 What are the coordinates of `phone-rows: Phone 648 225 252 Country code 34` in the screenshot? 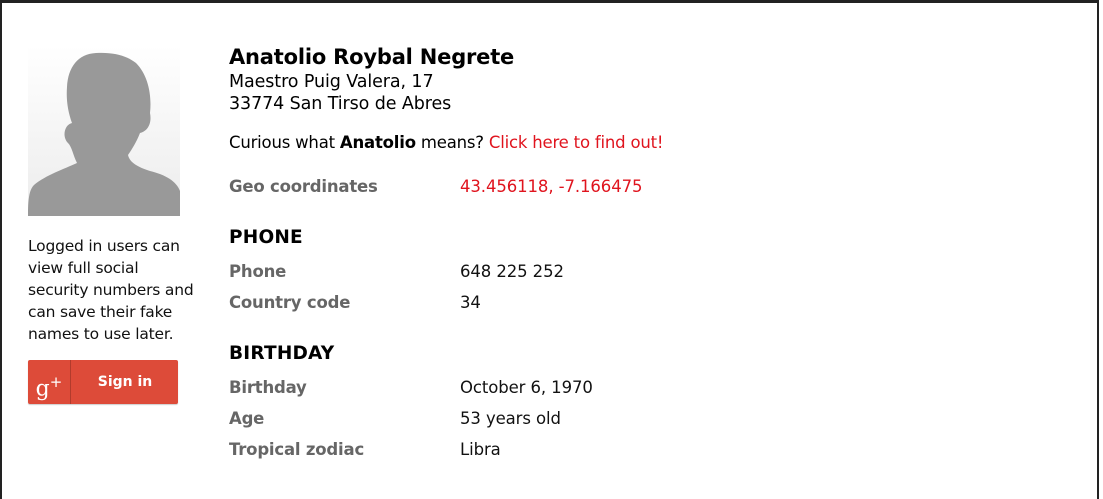 It's located at (629, 287).